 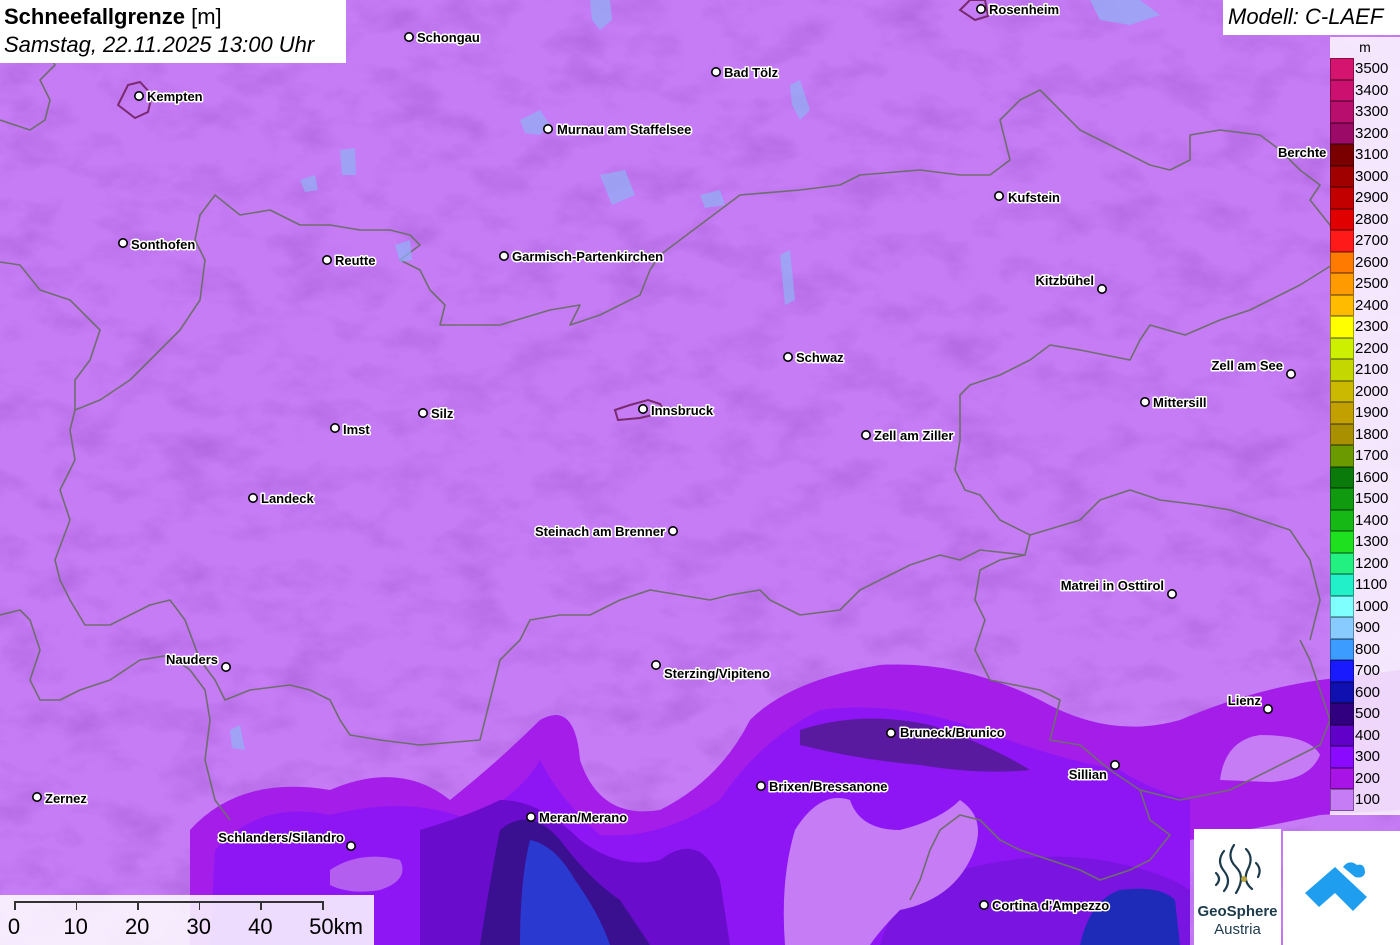 I want to click on legend-entry: 1100, so click(x=1365, y=585).